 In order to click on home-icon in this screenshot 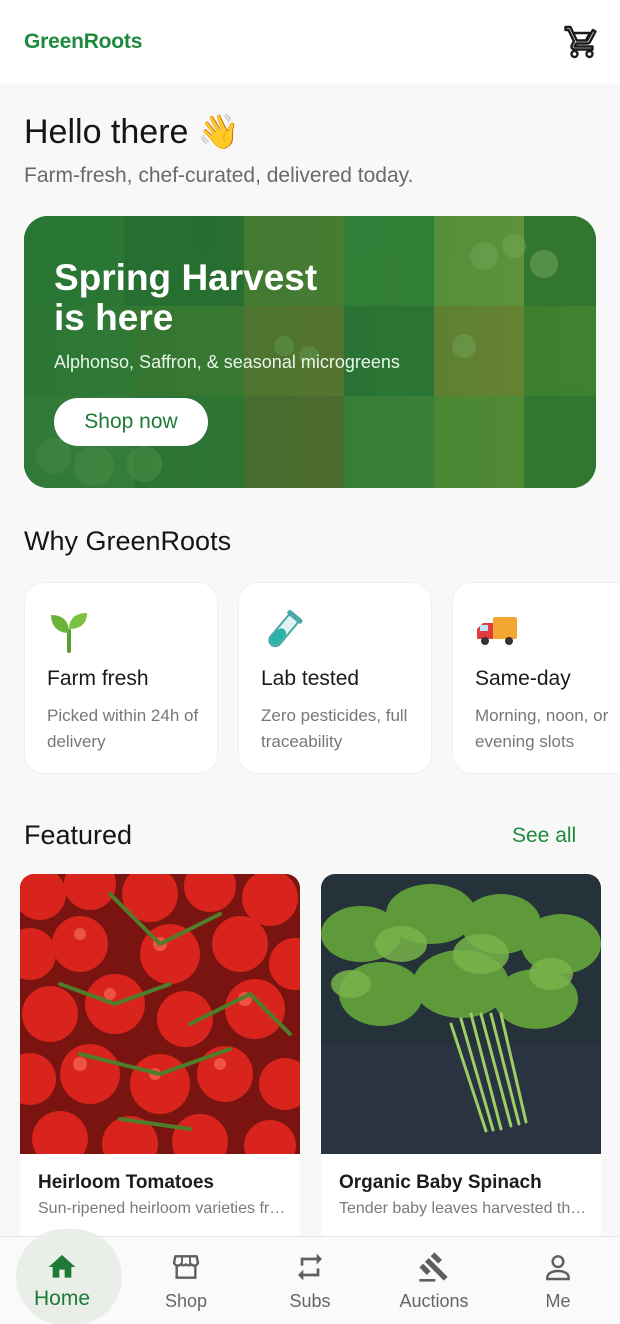, I will do `click(62, 1266)`.